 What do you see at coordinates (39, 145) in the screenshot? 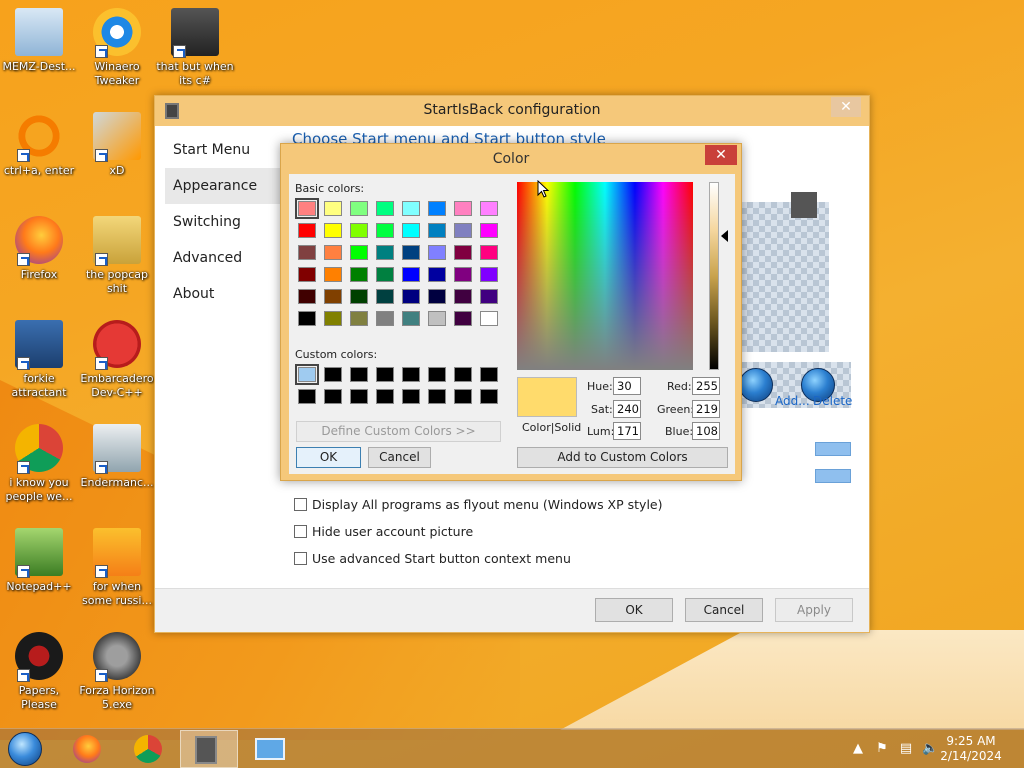
I see `desktop-icon-ctrl-a-enter: ctrl+a, enter` at bounding box center [39, 145].